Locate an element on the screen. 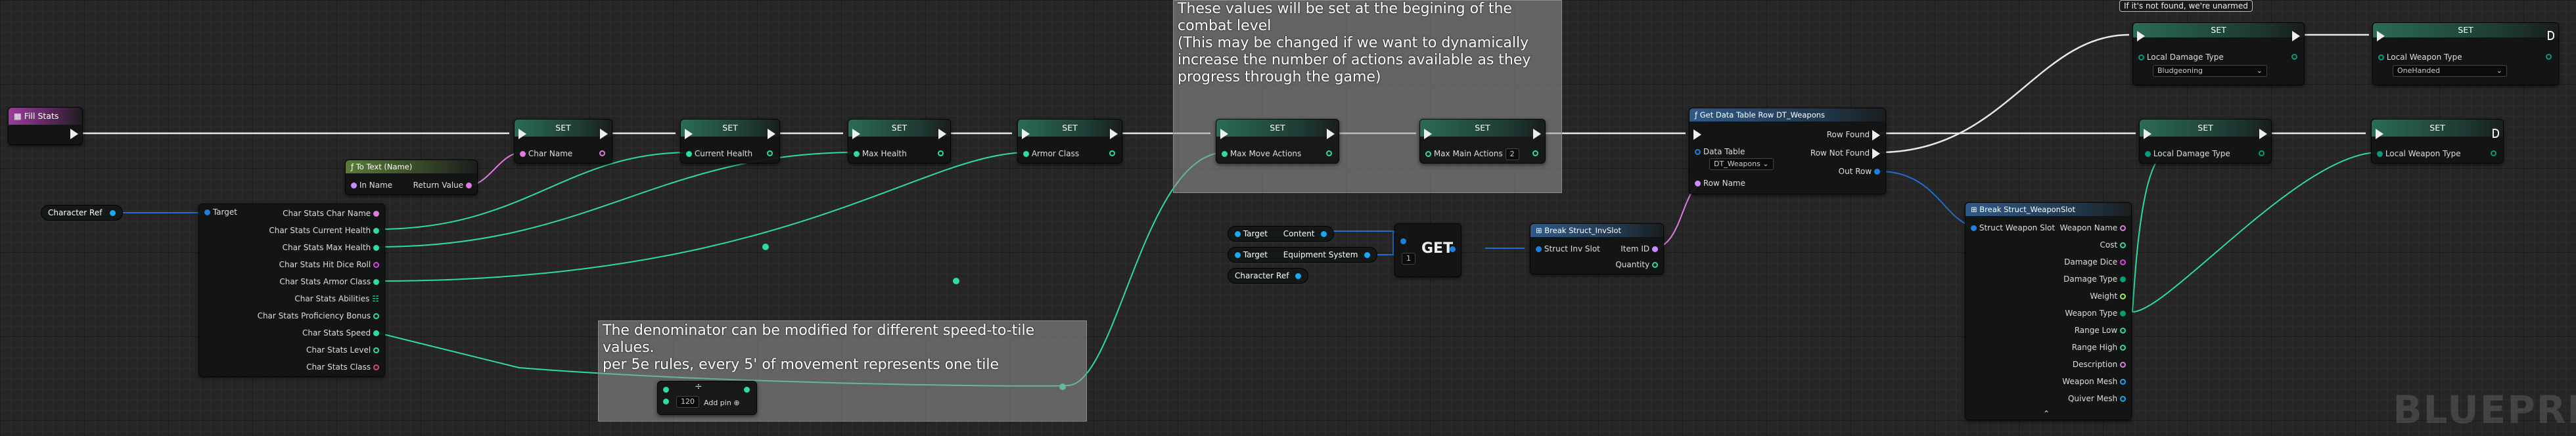  set-current-health-node: SET Current Health is located at coordinates (730, 141).